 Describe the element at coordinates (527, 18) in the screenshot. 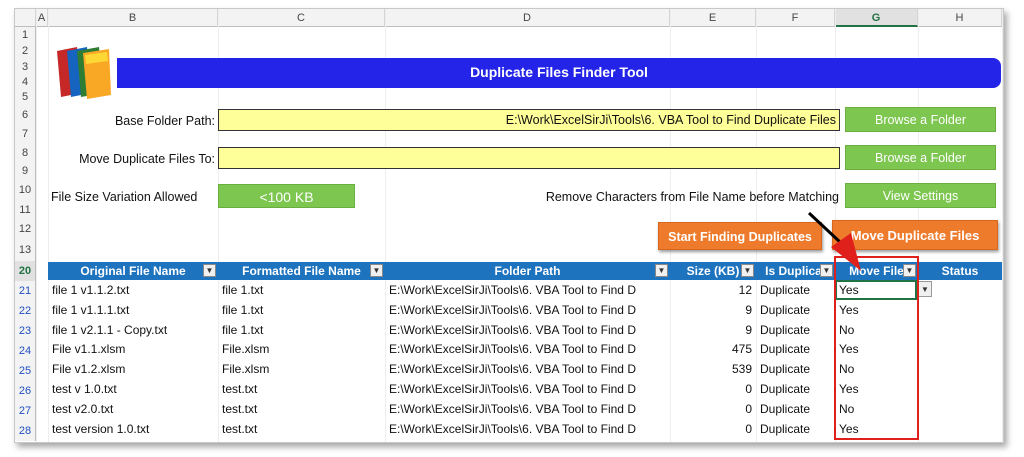

I see `column-header-d: D` at that location.